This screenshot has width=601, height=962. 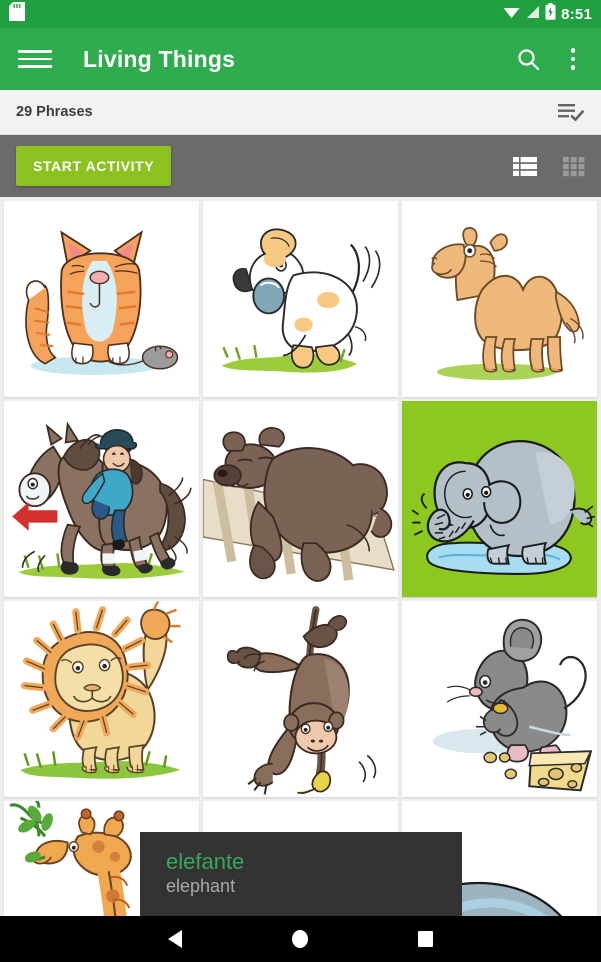 What do you see at coordinates (425, 939) in the screenshot?
I see `nav-recents-icon` at bounding box center [425, 939].